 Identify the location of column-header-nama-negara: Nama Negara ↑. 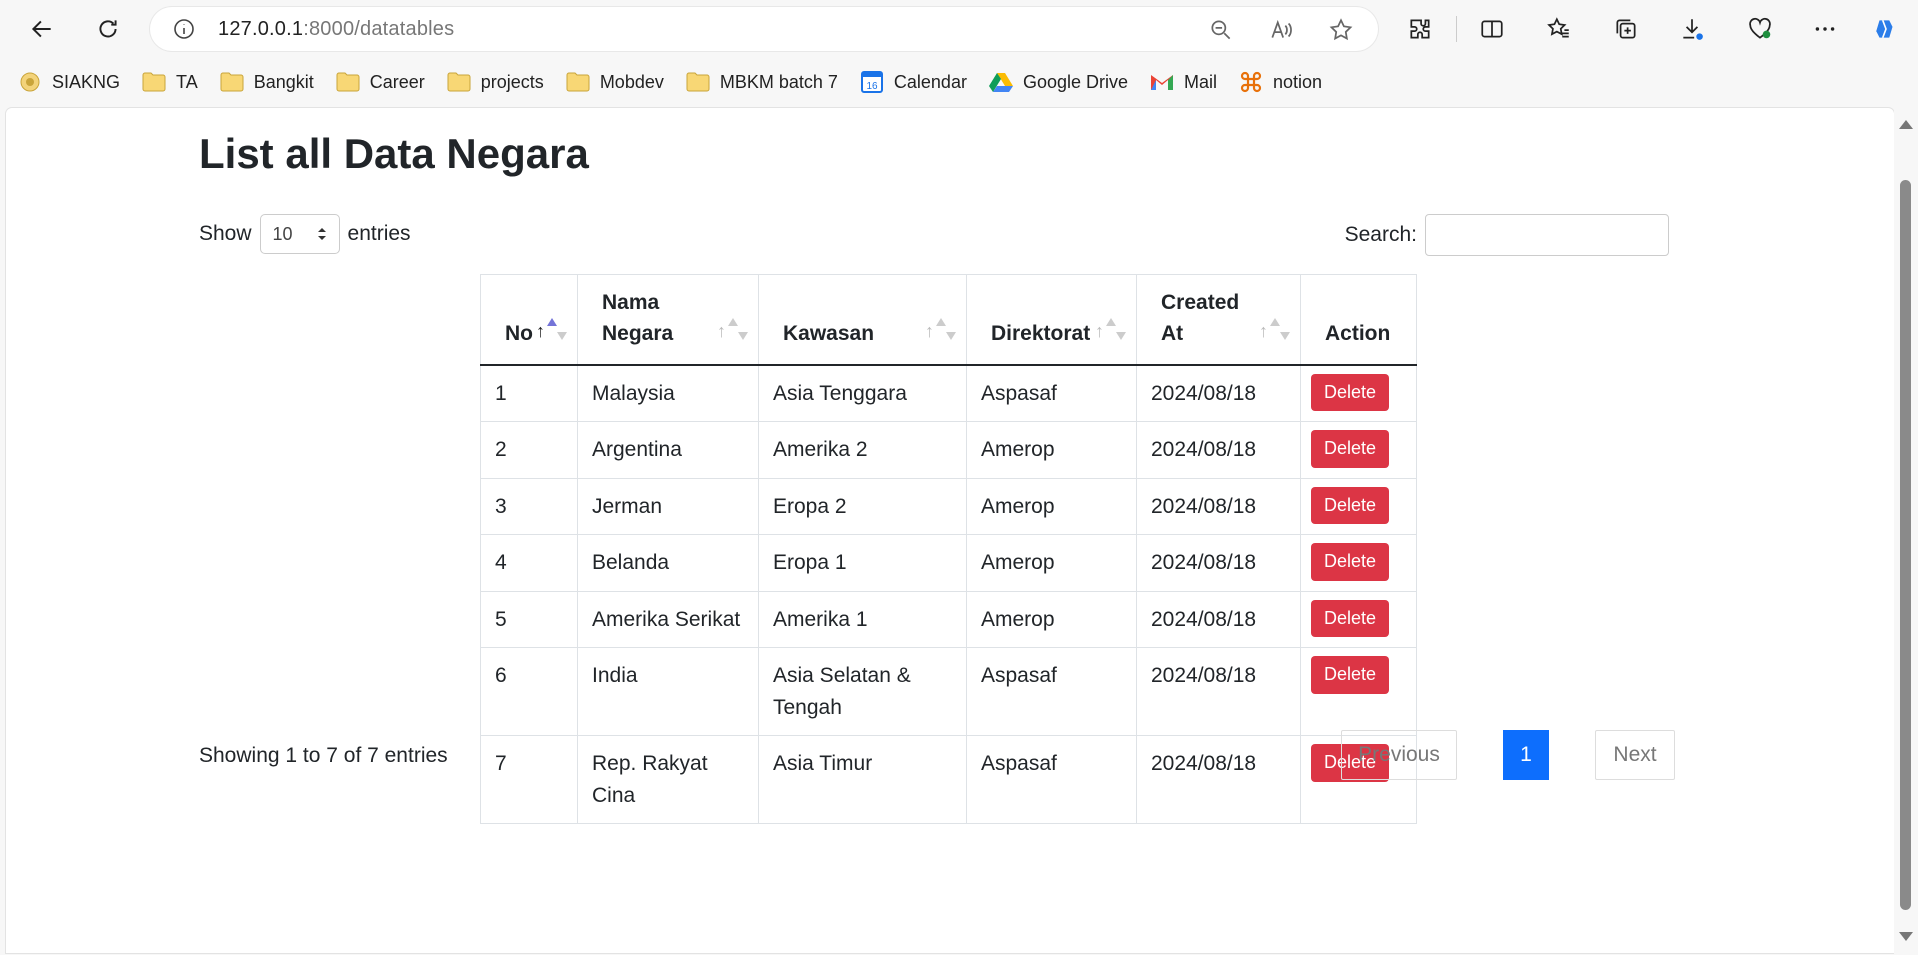
(668, 320).